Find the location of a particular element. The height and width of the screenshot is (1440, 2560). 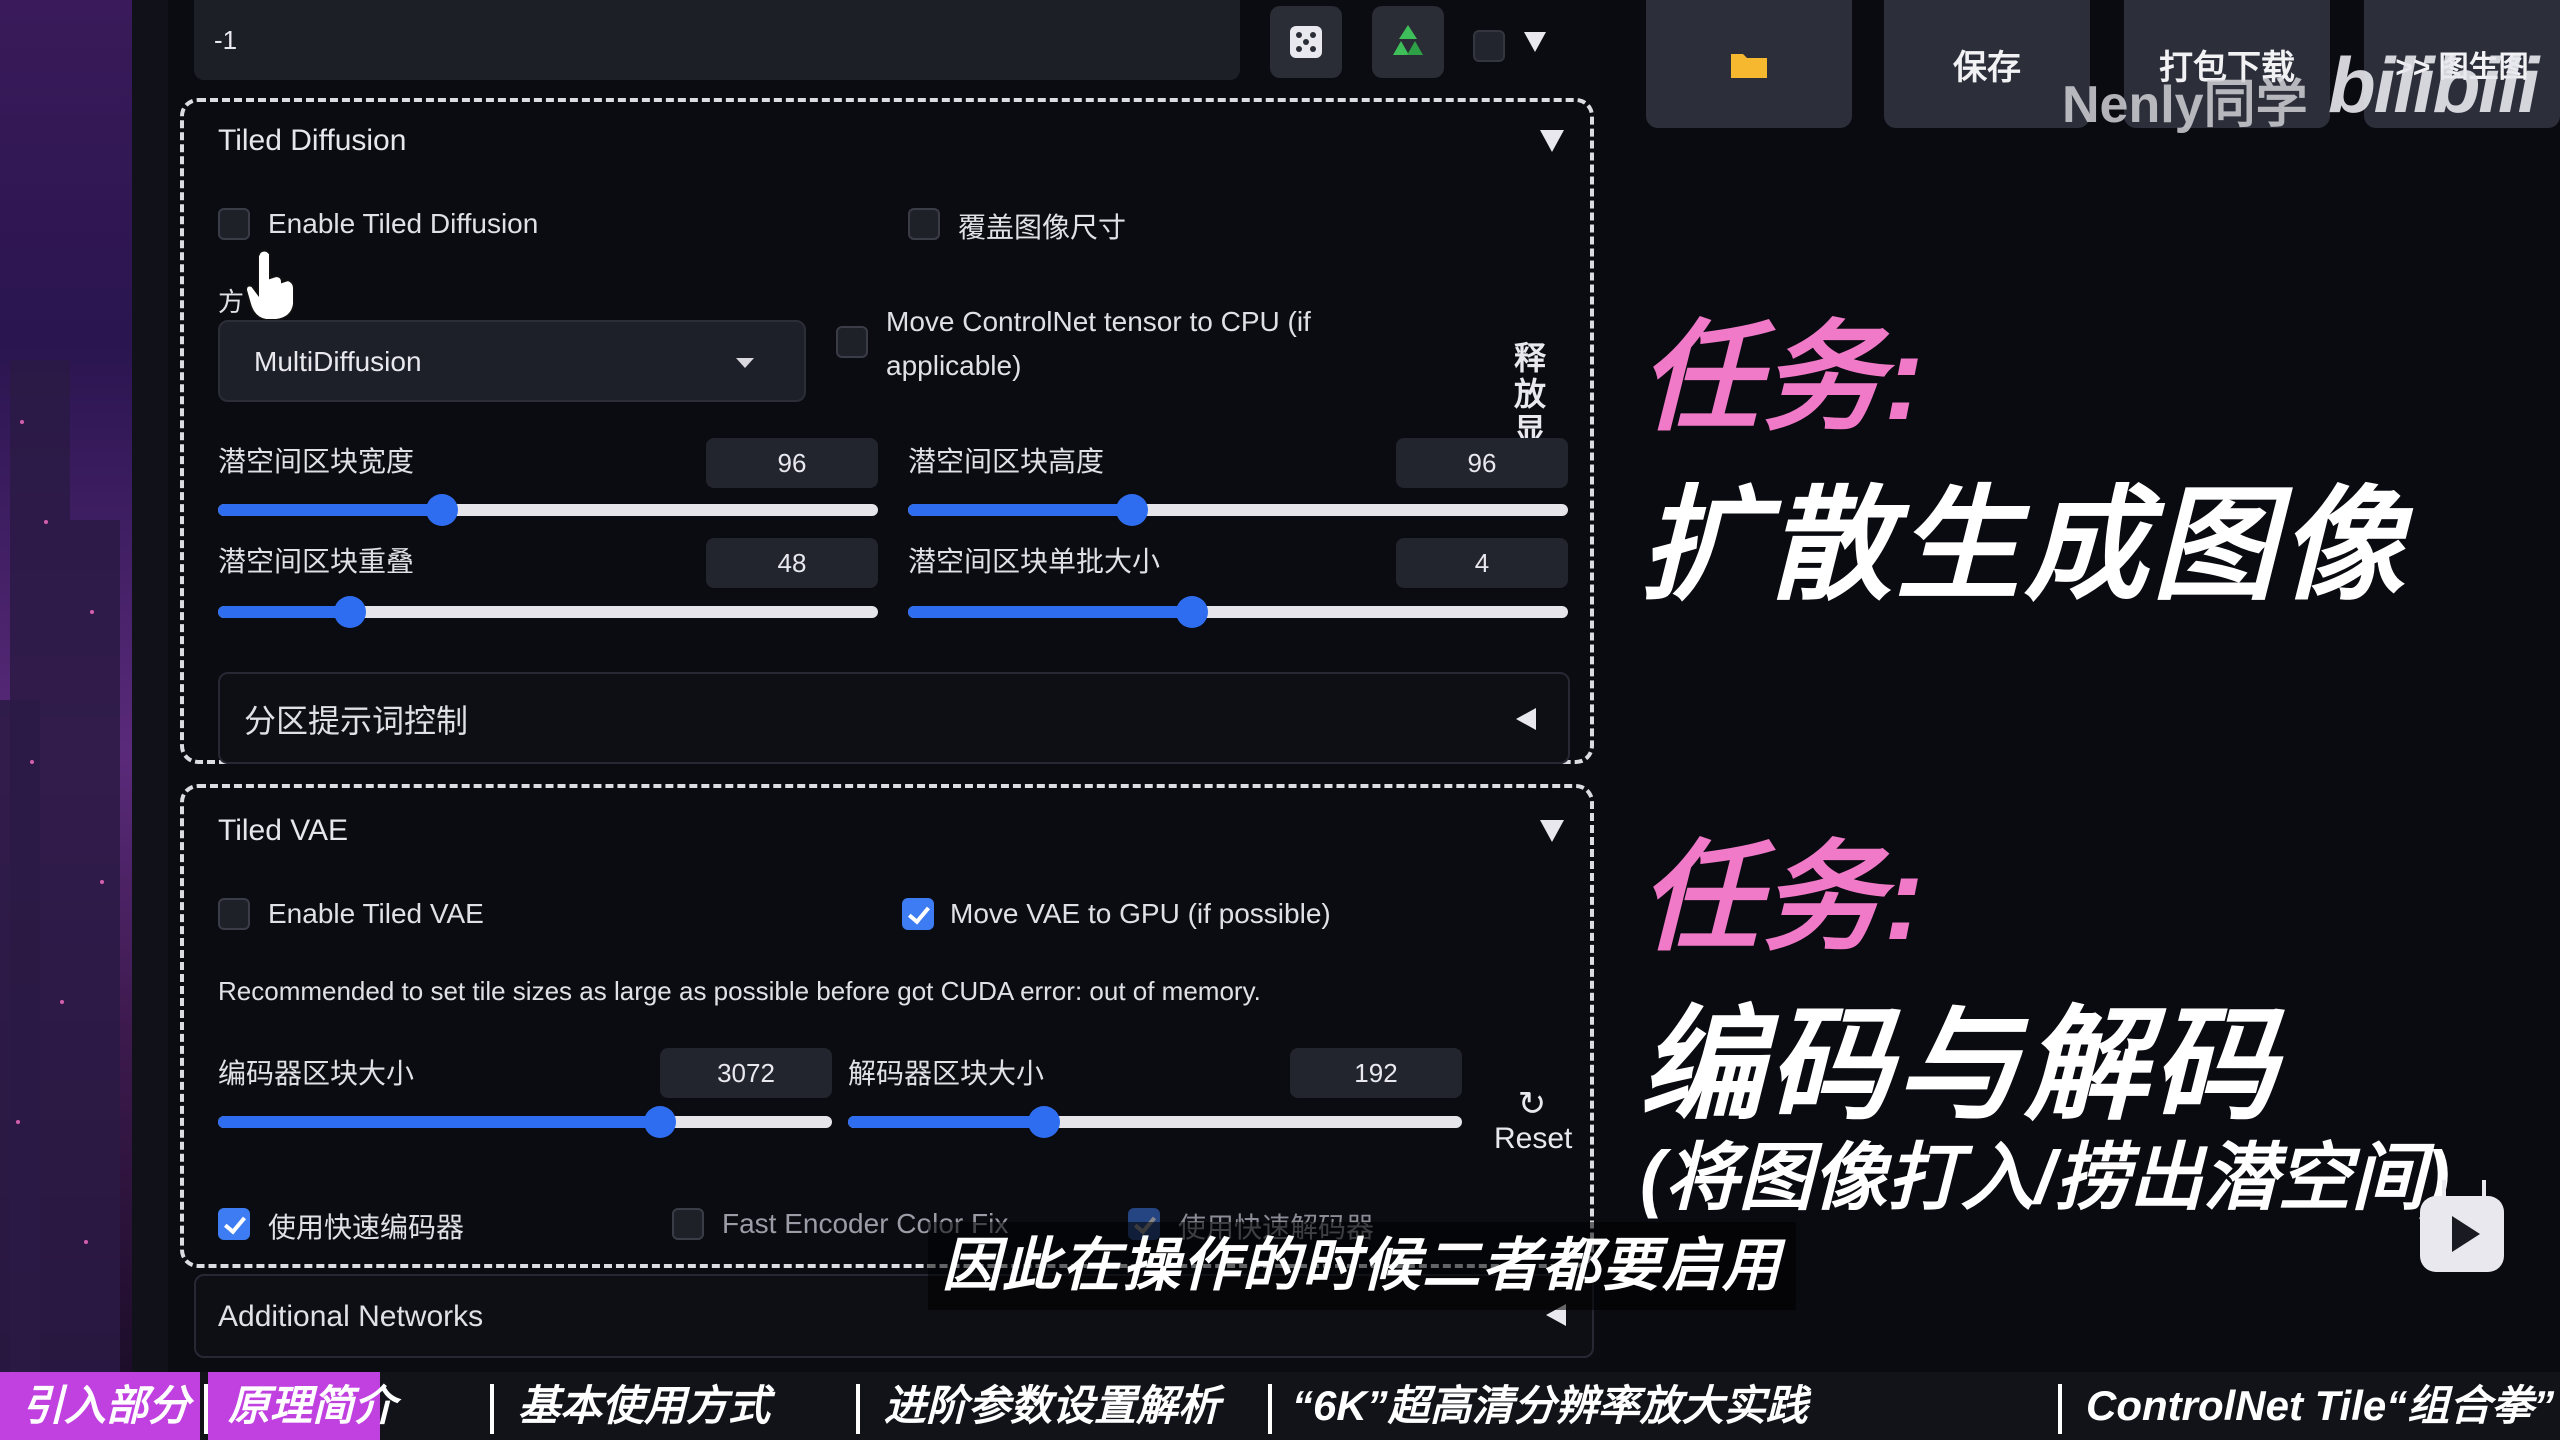

tile-height-label: 潜空间区块高度 is located at coordinates (1006, 461).